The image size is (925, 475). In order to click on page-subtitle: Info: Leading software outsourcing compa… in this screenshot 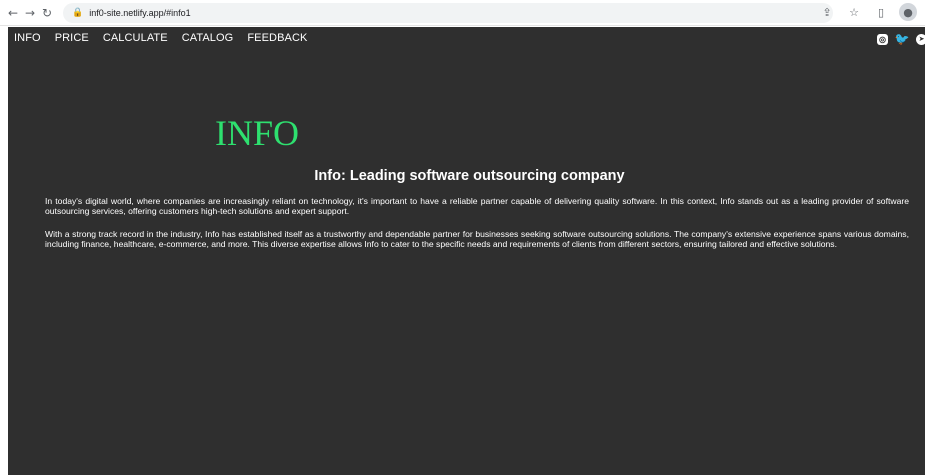, I will do `click(469, 176)`.